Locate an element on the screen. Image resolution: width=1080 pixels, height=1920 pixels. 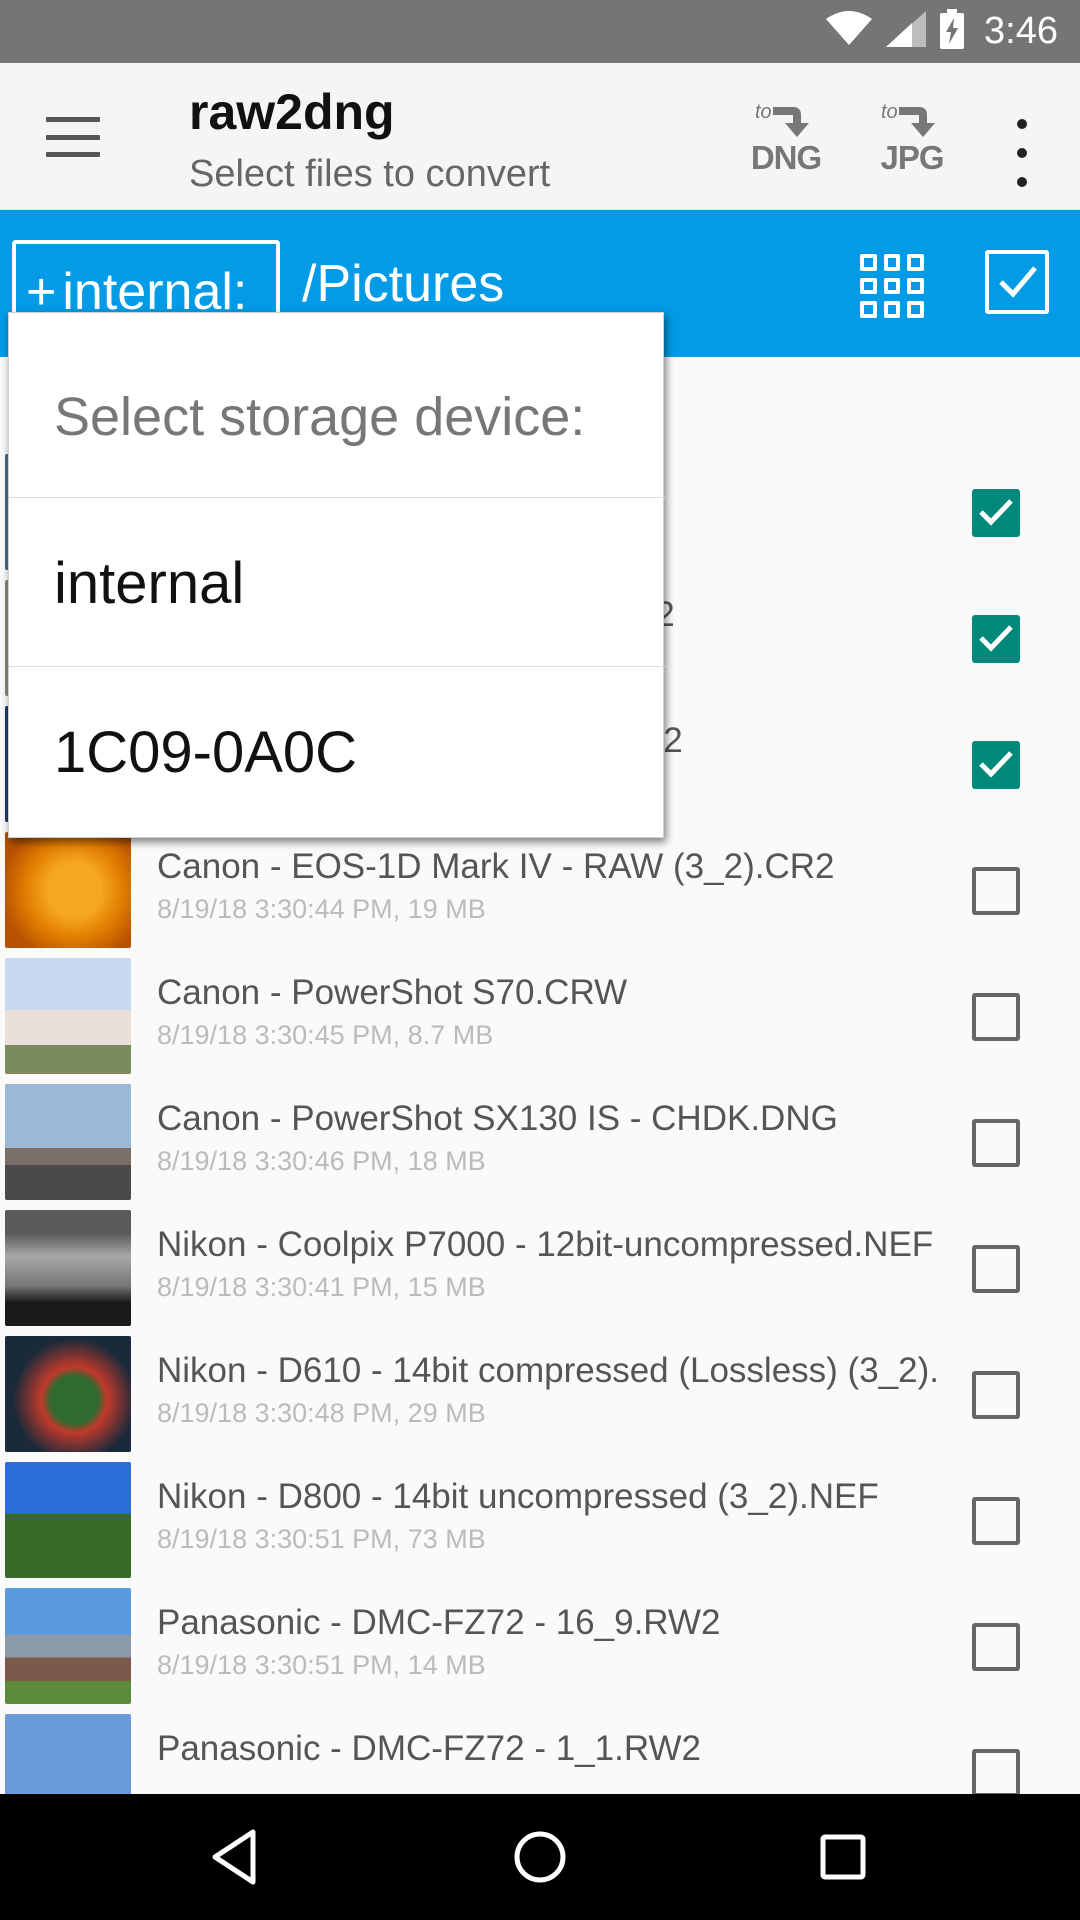
jpg-label: JPG is located at coordinates (912, 157).